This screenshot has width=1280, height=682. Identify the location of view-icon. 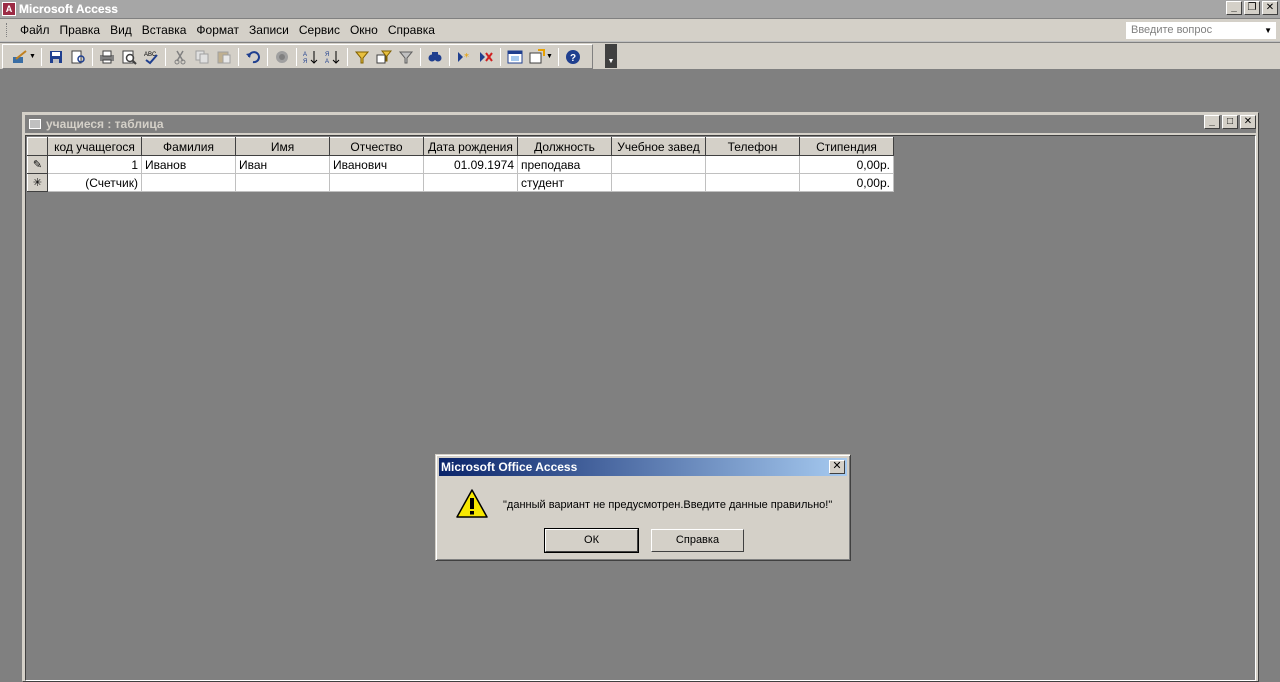
(20, 57).